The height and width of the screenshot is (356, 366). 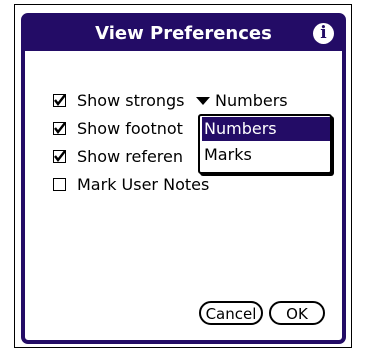 I want to click on info-icon: i, so click(x=323, y=33).